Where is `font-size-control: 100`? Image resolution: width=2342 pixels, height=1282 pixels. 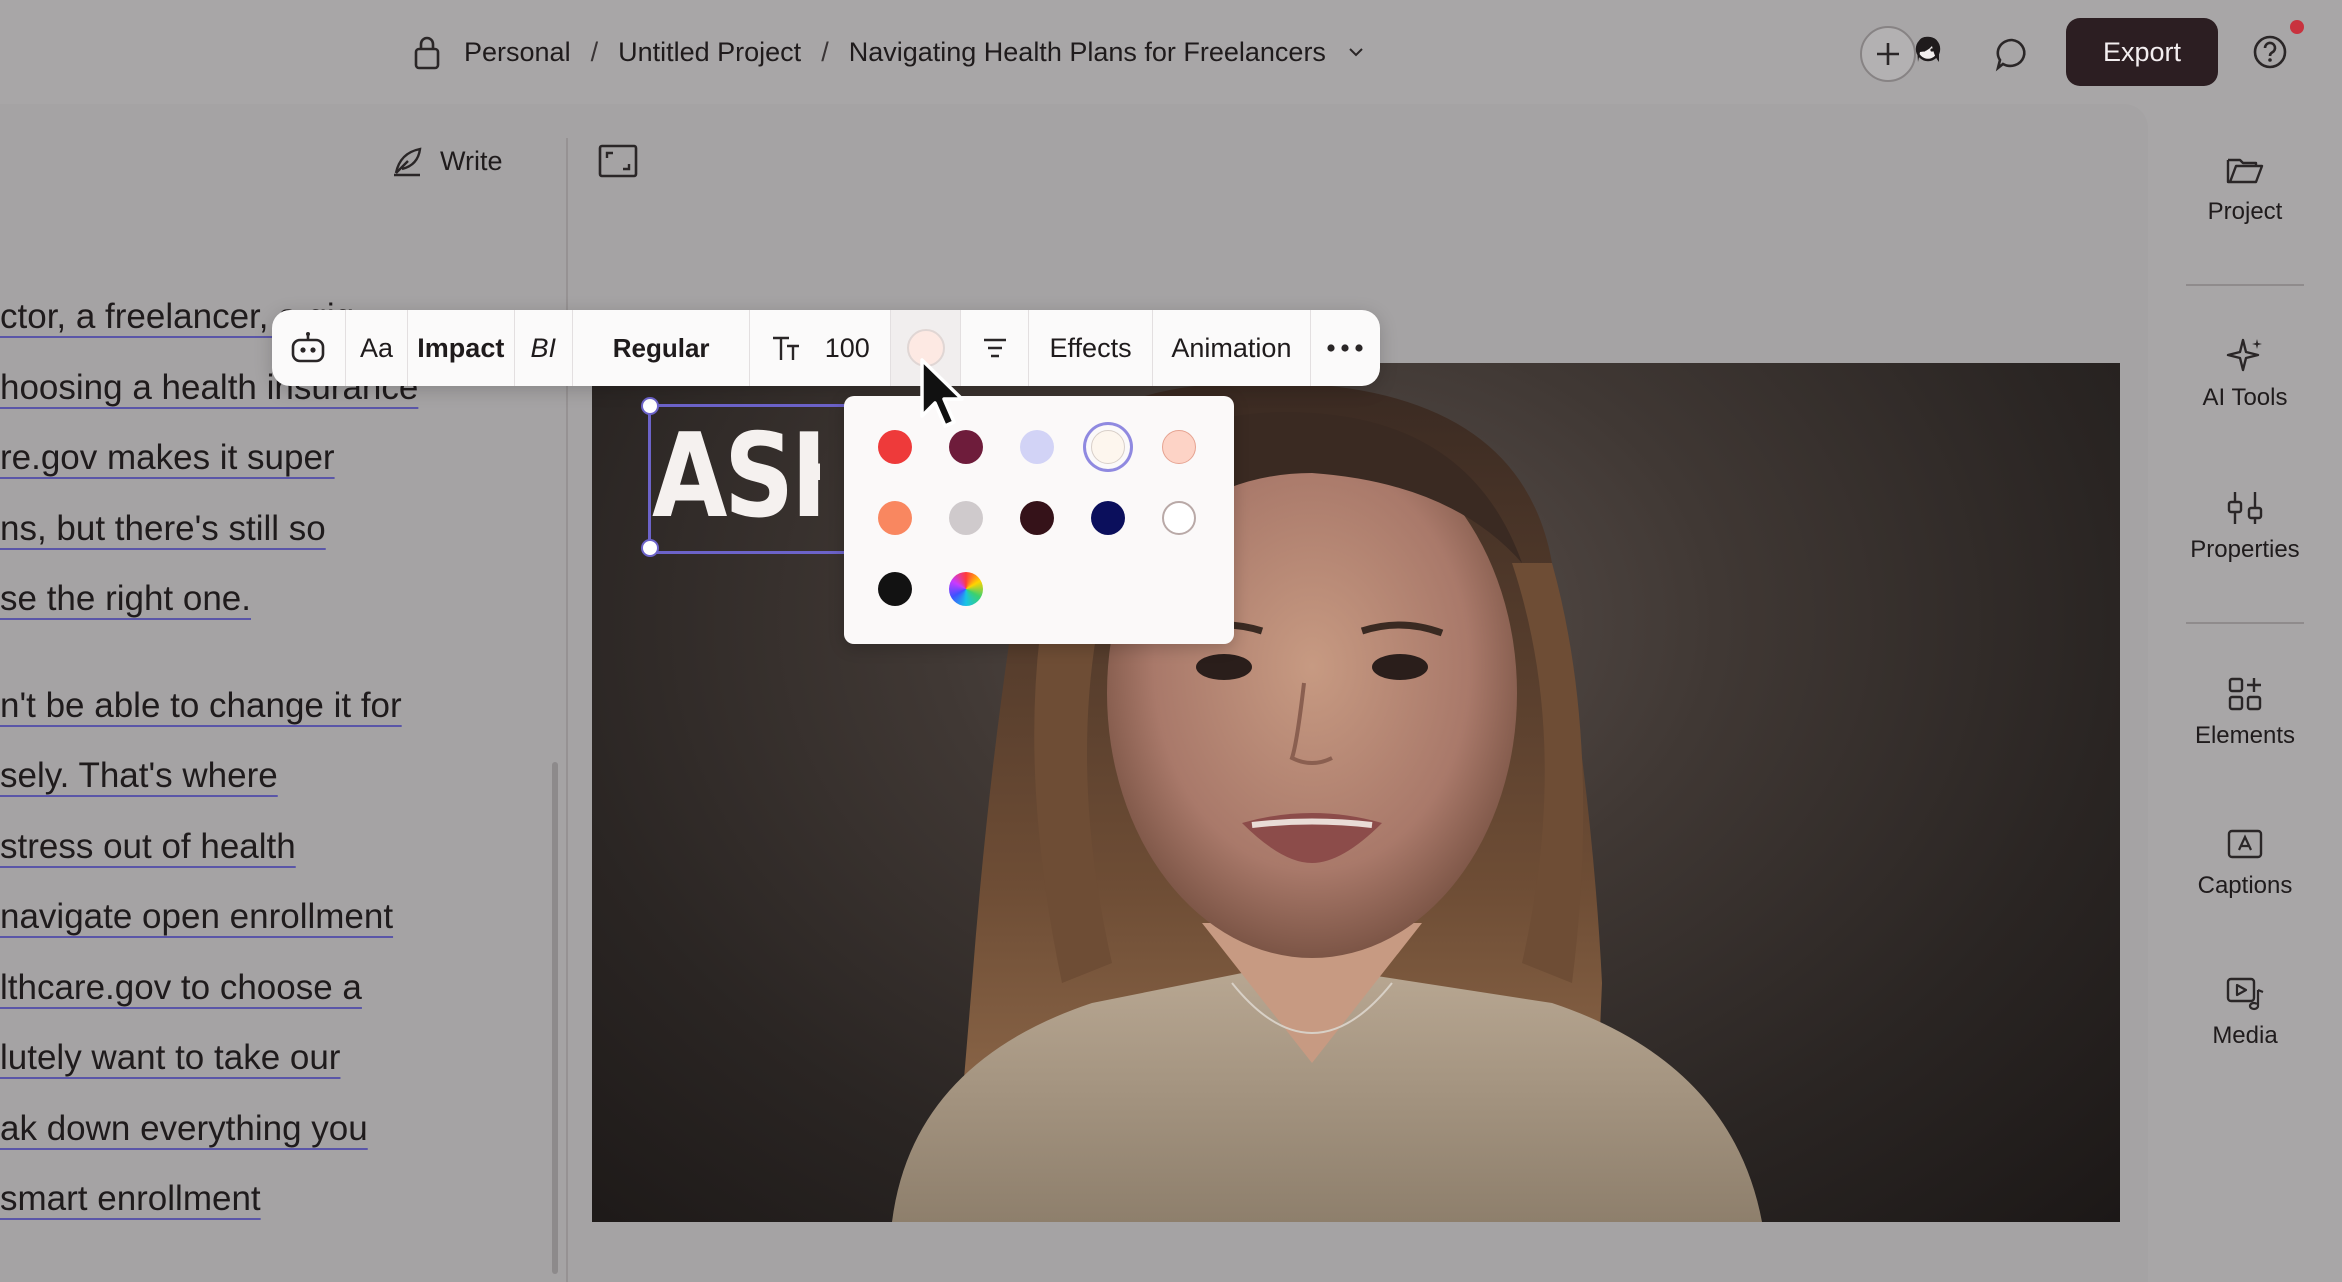
font-size-control: 100 is located at coordinates (821, 348).